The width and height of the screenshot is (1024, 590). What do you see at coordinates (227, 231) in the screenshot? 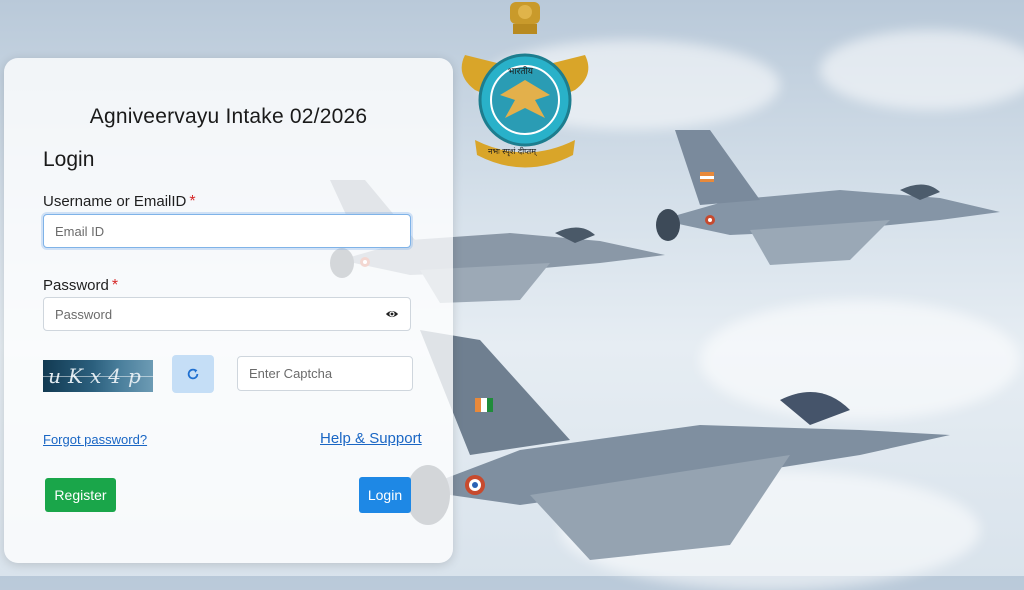
I see `username-input` at bounding box center [227, 231].